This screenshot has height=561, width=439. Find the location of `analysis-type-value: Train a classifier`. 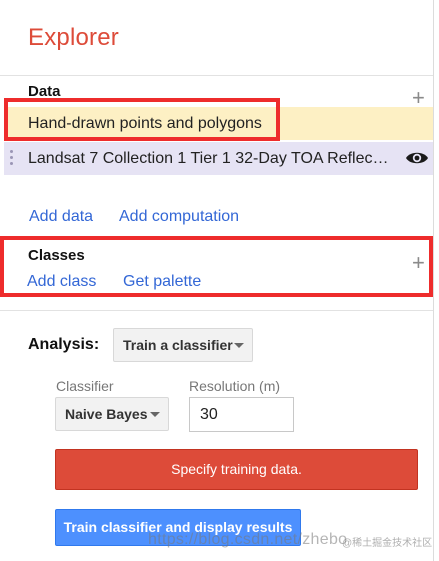

analysis-type-value: Train a classifier is located at coordinates (178, 345).